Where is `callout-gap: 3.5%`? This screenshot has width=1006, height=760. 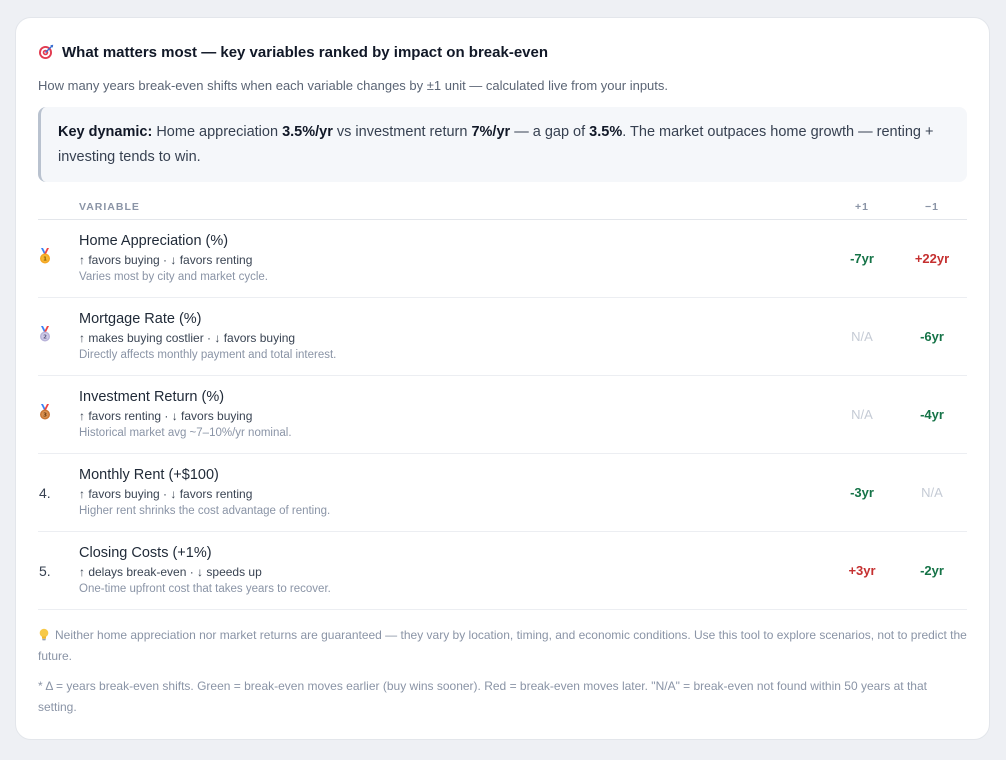 callout-gap: 3.5% is located at coordinates (606, 132).